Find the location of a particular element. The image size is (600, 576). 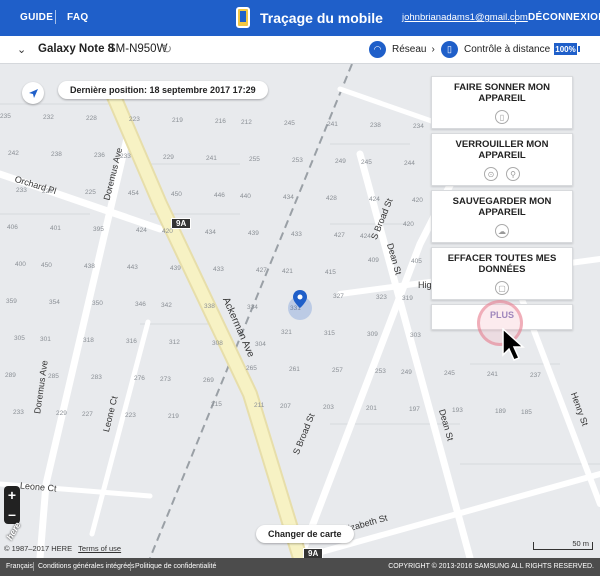

my-location-button is located at coordinates (33, 93).